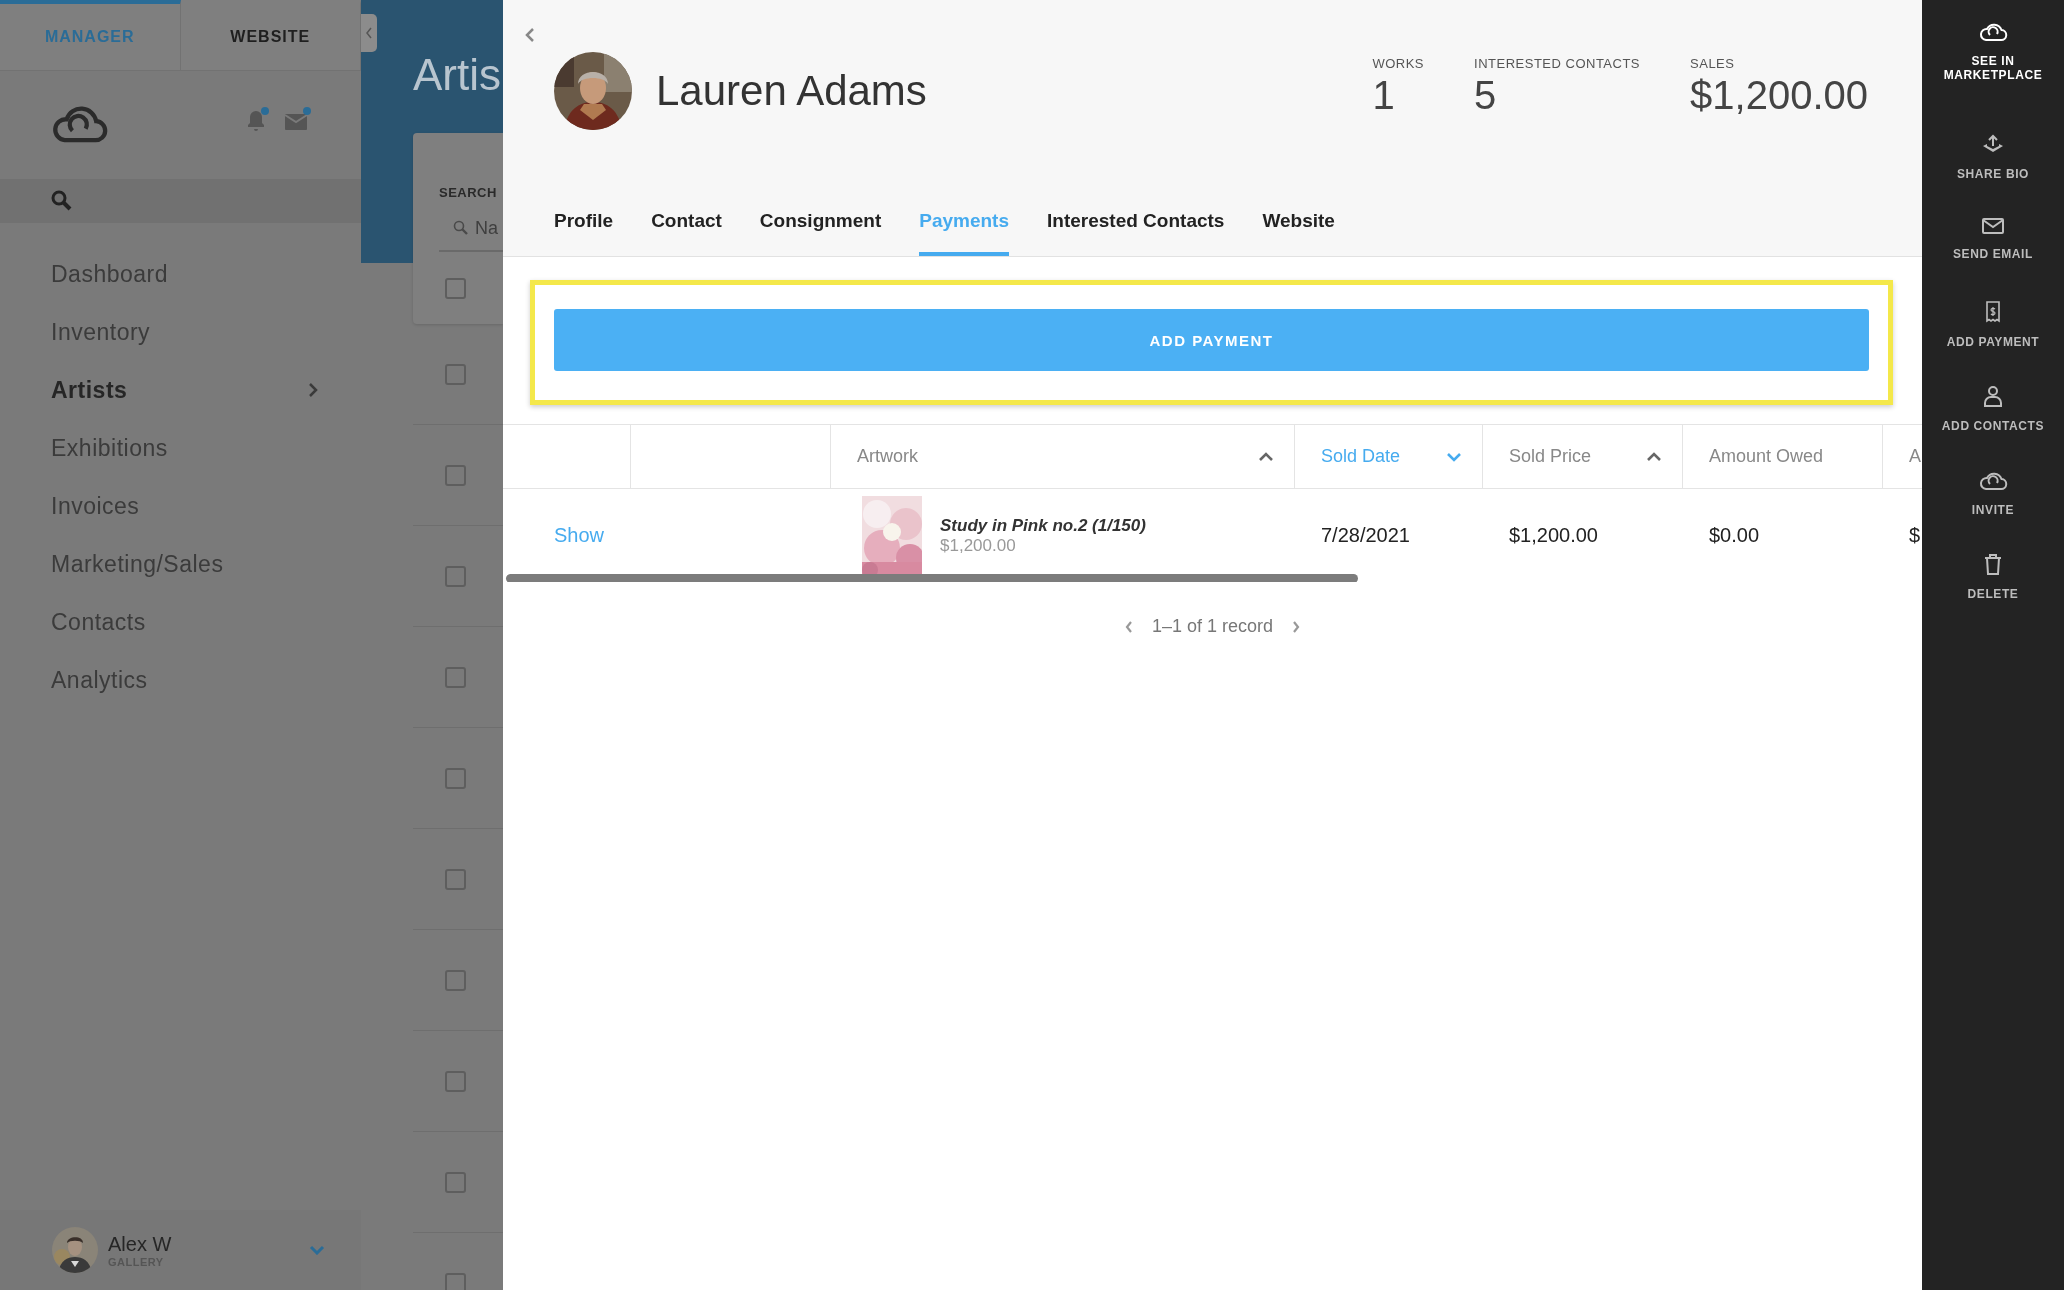 The width and height of the screenshot is (2064, 1290). What do you see at coordinates (1993, 595) in the screenshot?
I see `action-button: DELETE` at bounding box center [1993, 595].